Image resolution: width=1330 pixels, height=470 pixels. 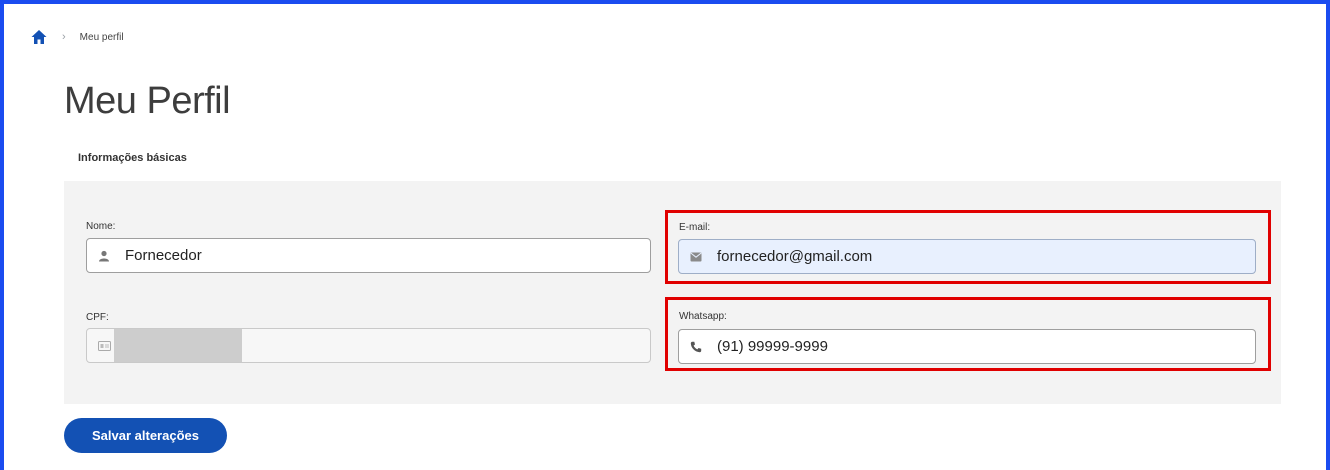 I want to click on nome-field: Fornecedor, so click(x=368, y=255).